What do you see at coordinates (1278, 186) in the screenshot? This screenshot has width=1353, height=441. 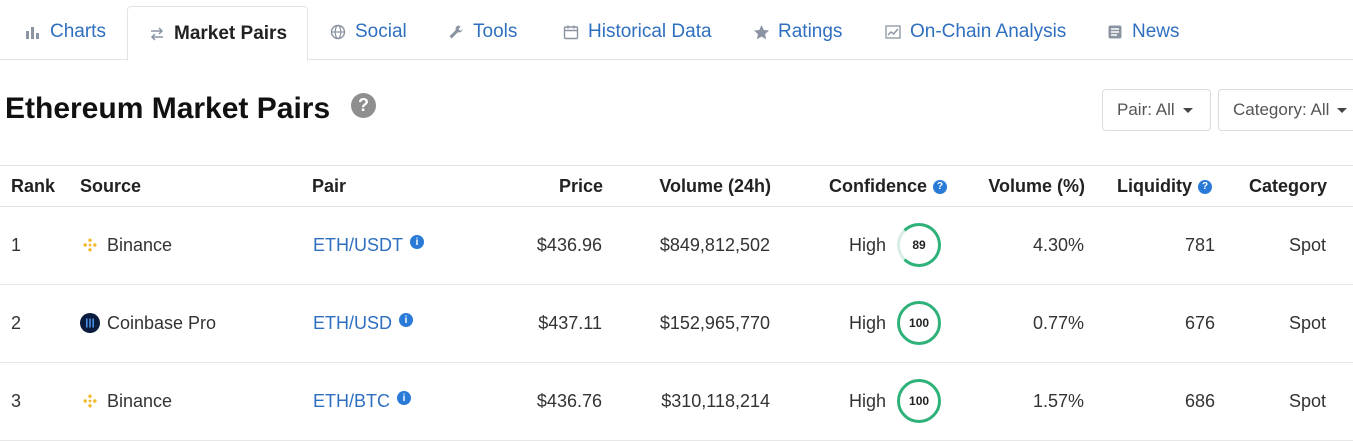 I see `header-category: Category` at bounding box center [1278, 186].